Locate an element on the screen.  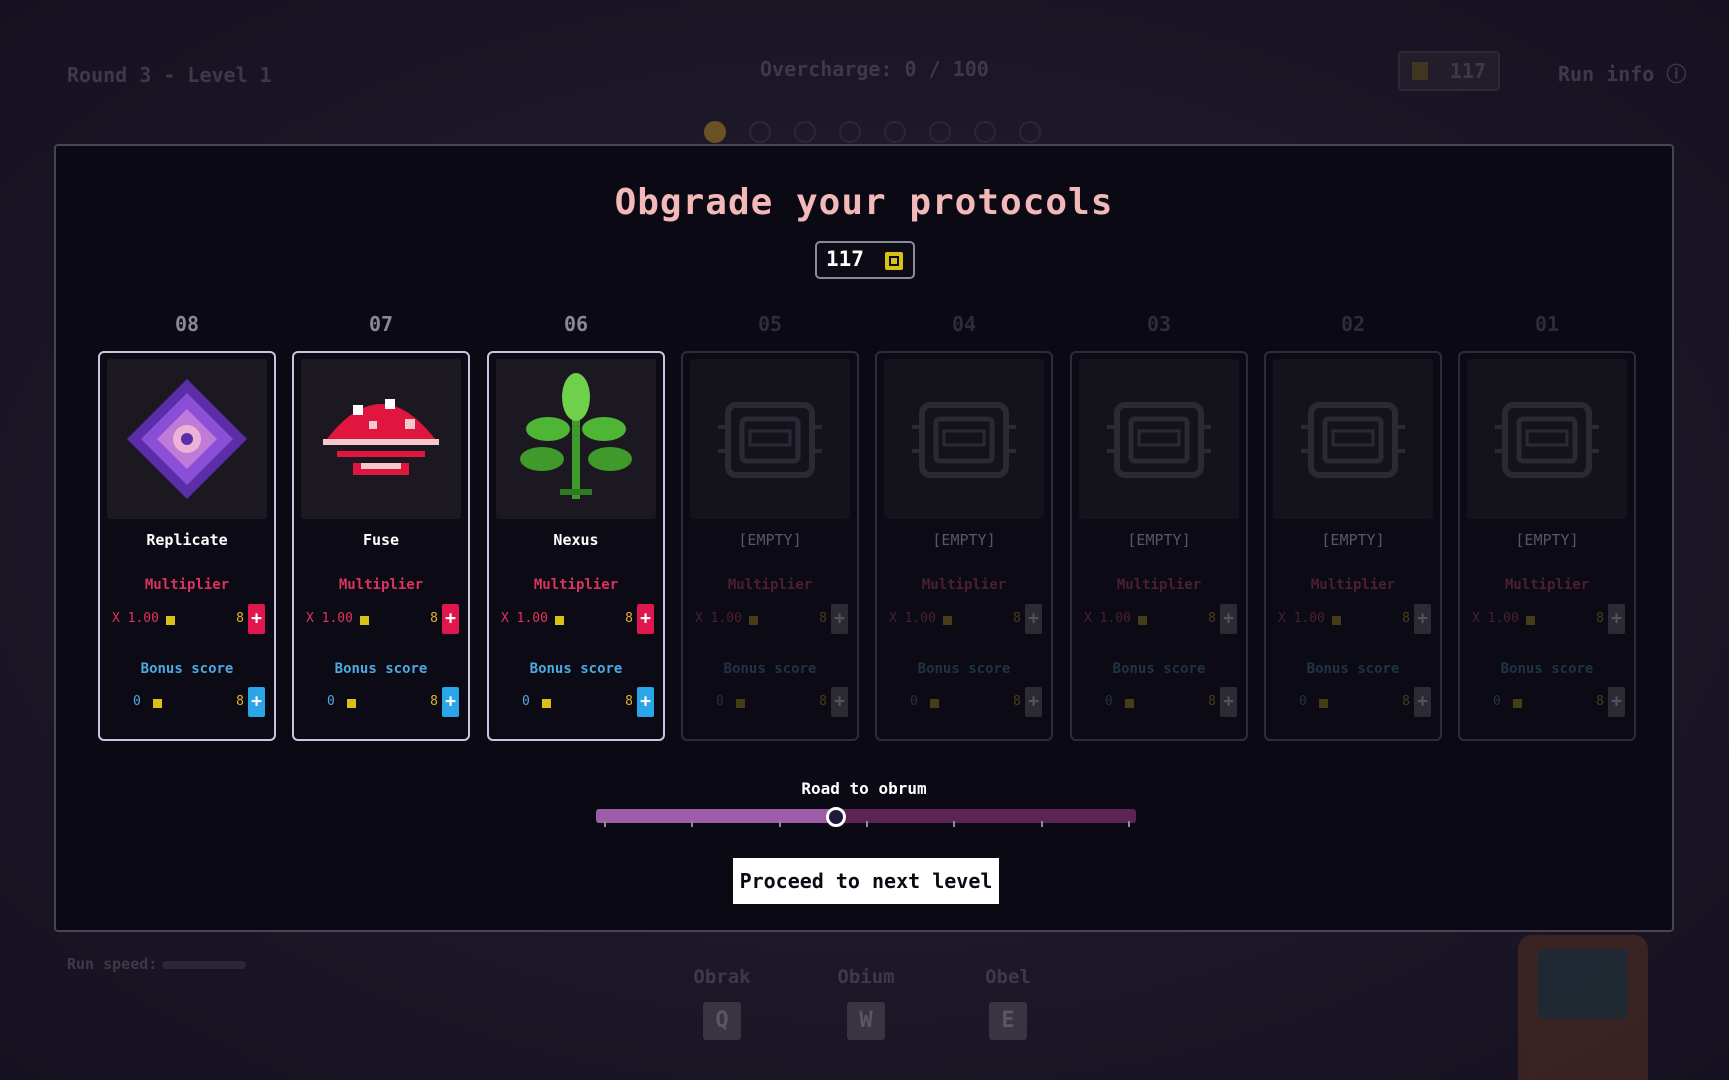
protocol-card-nexus: Nexus Multiplier X 1.00 8 + Bonus score 0 8 + is located at coordinates (576, 546).